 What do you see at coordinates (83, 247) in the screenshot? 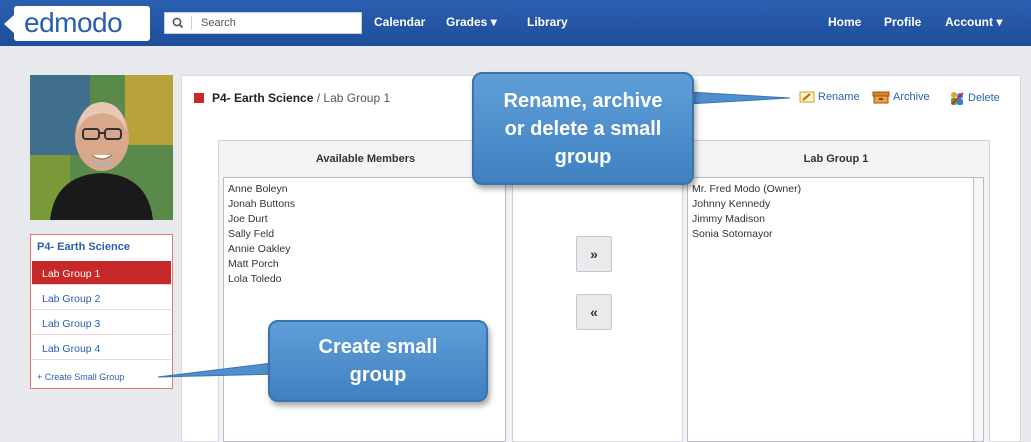
I see `course-title: P4- Earth Science` at bounding box center [83, 247].